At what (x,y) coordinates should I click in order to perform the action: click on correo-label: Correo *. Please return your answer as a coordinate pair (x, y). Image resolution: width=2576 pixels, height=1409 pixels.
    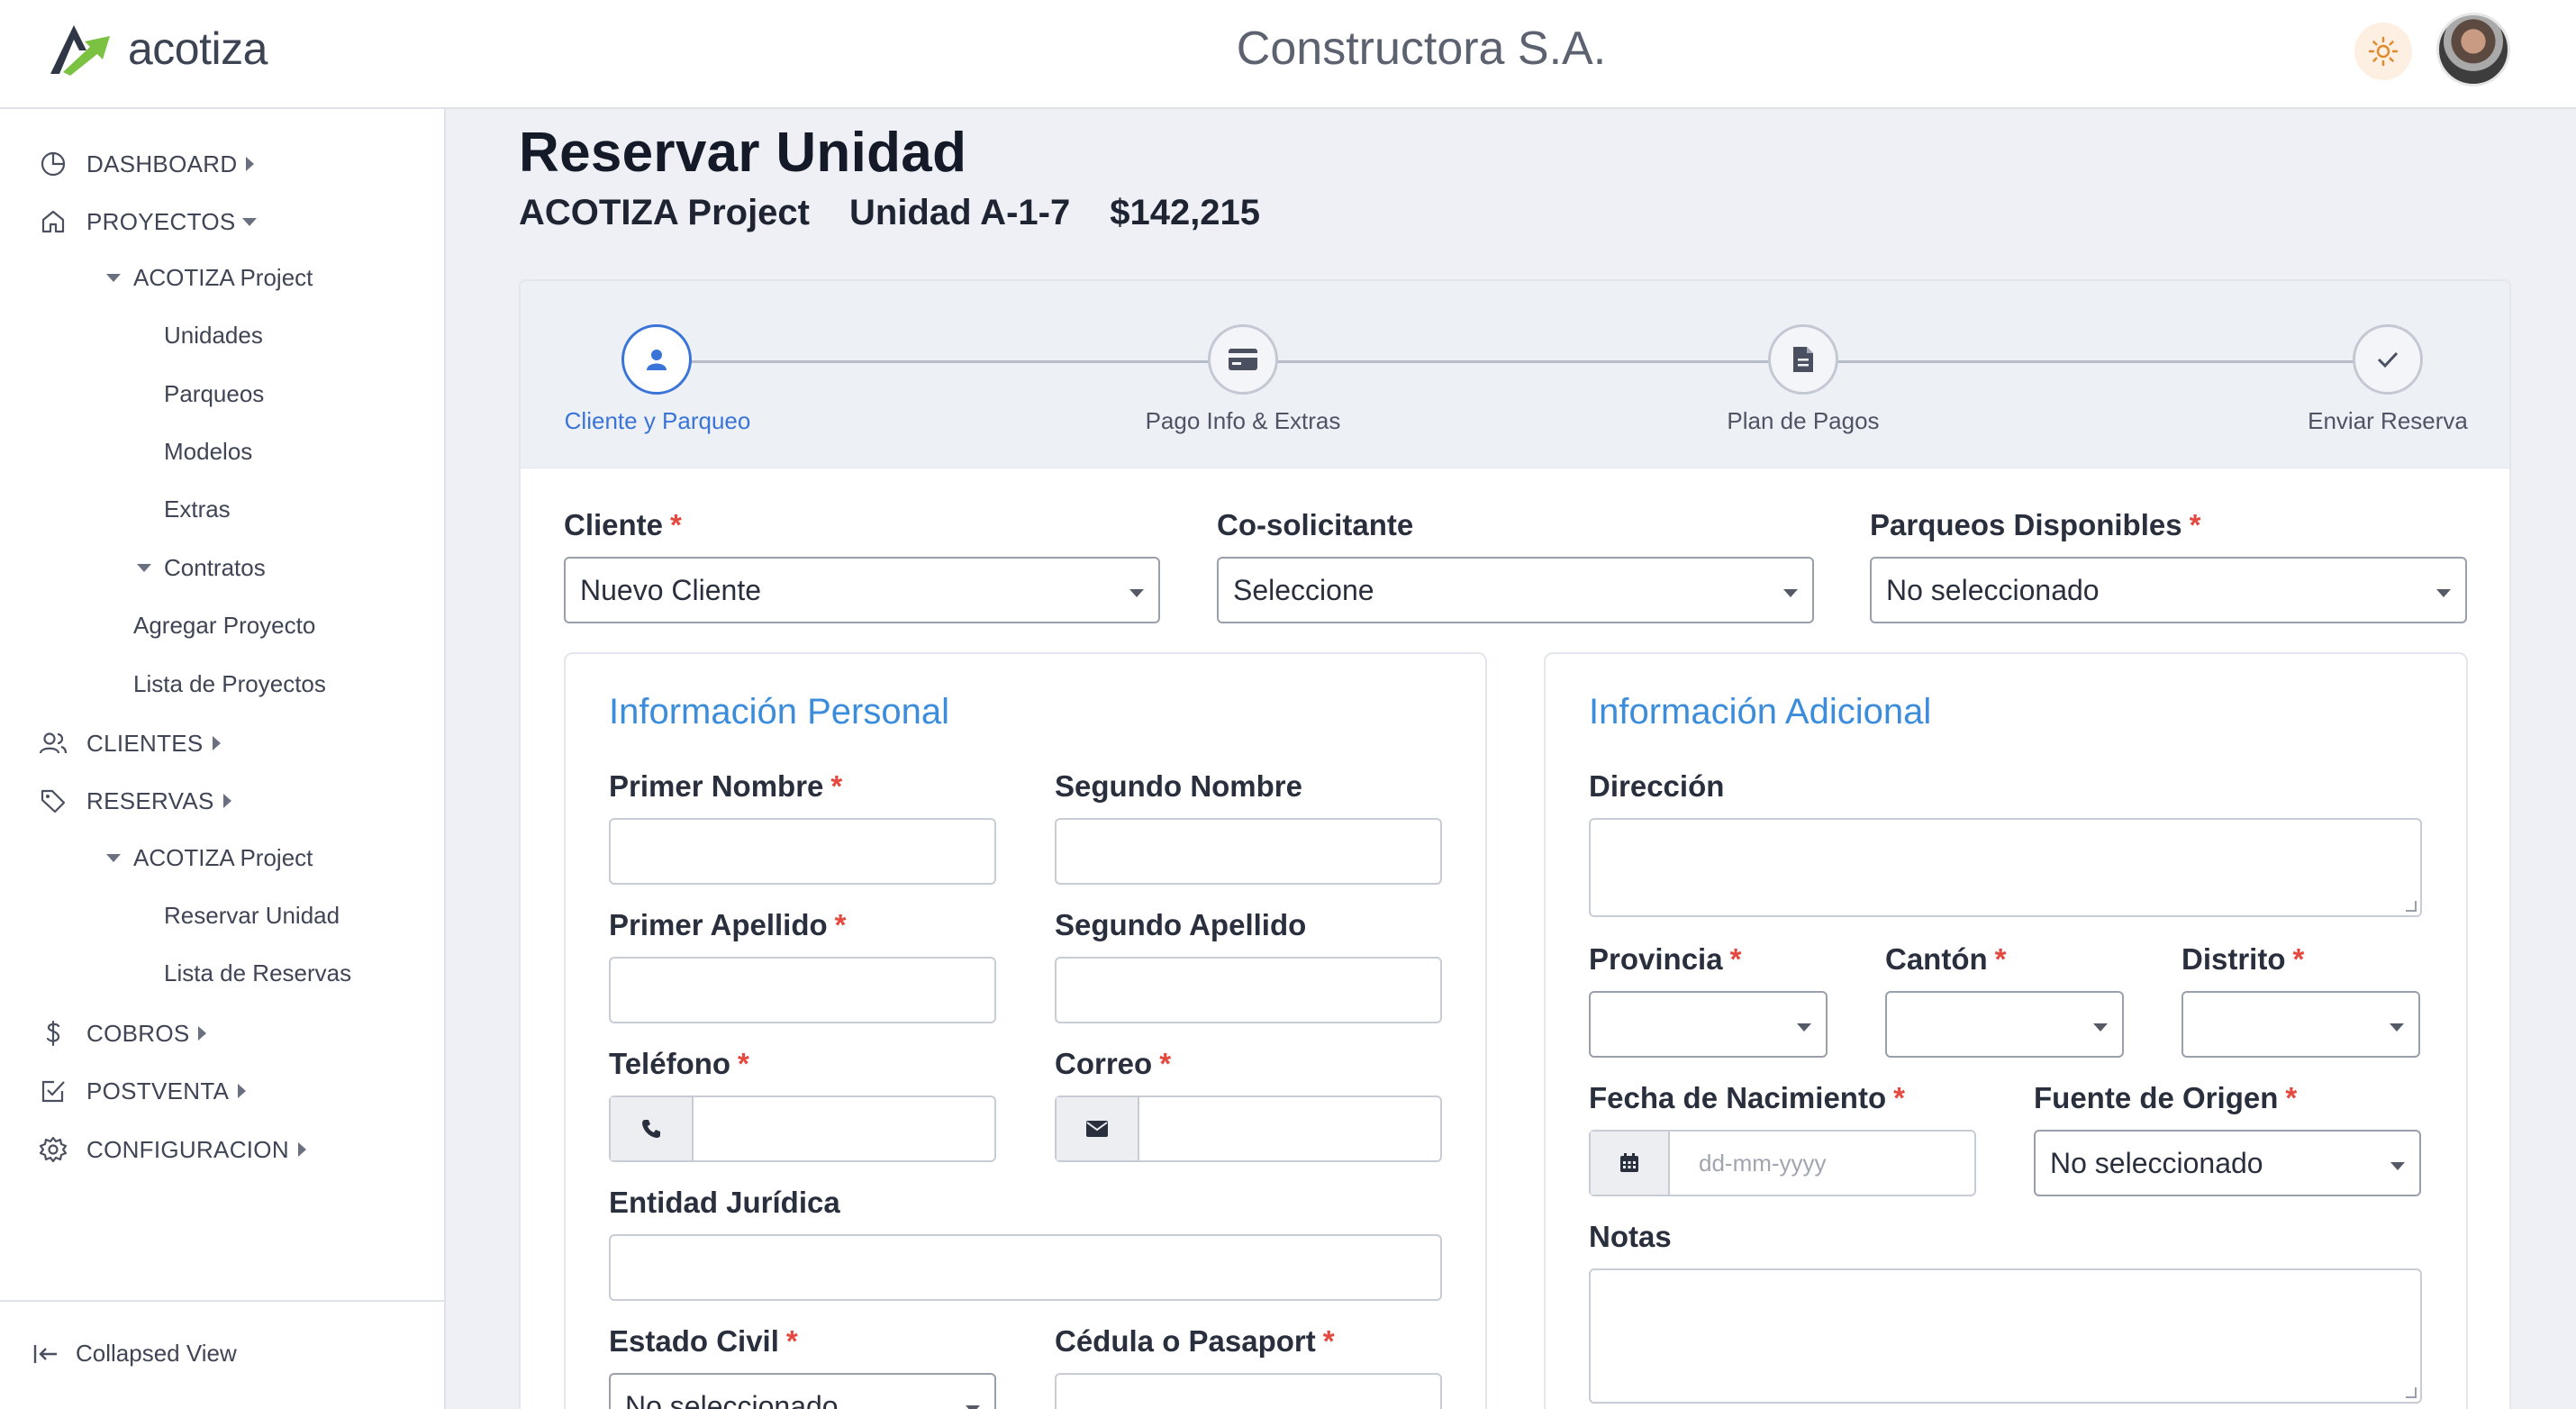
    Looking at the image, I should click on (1113, 1063).